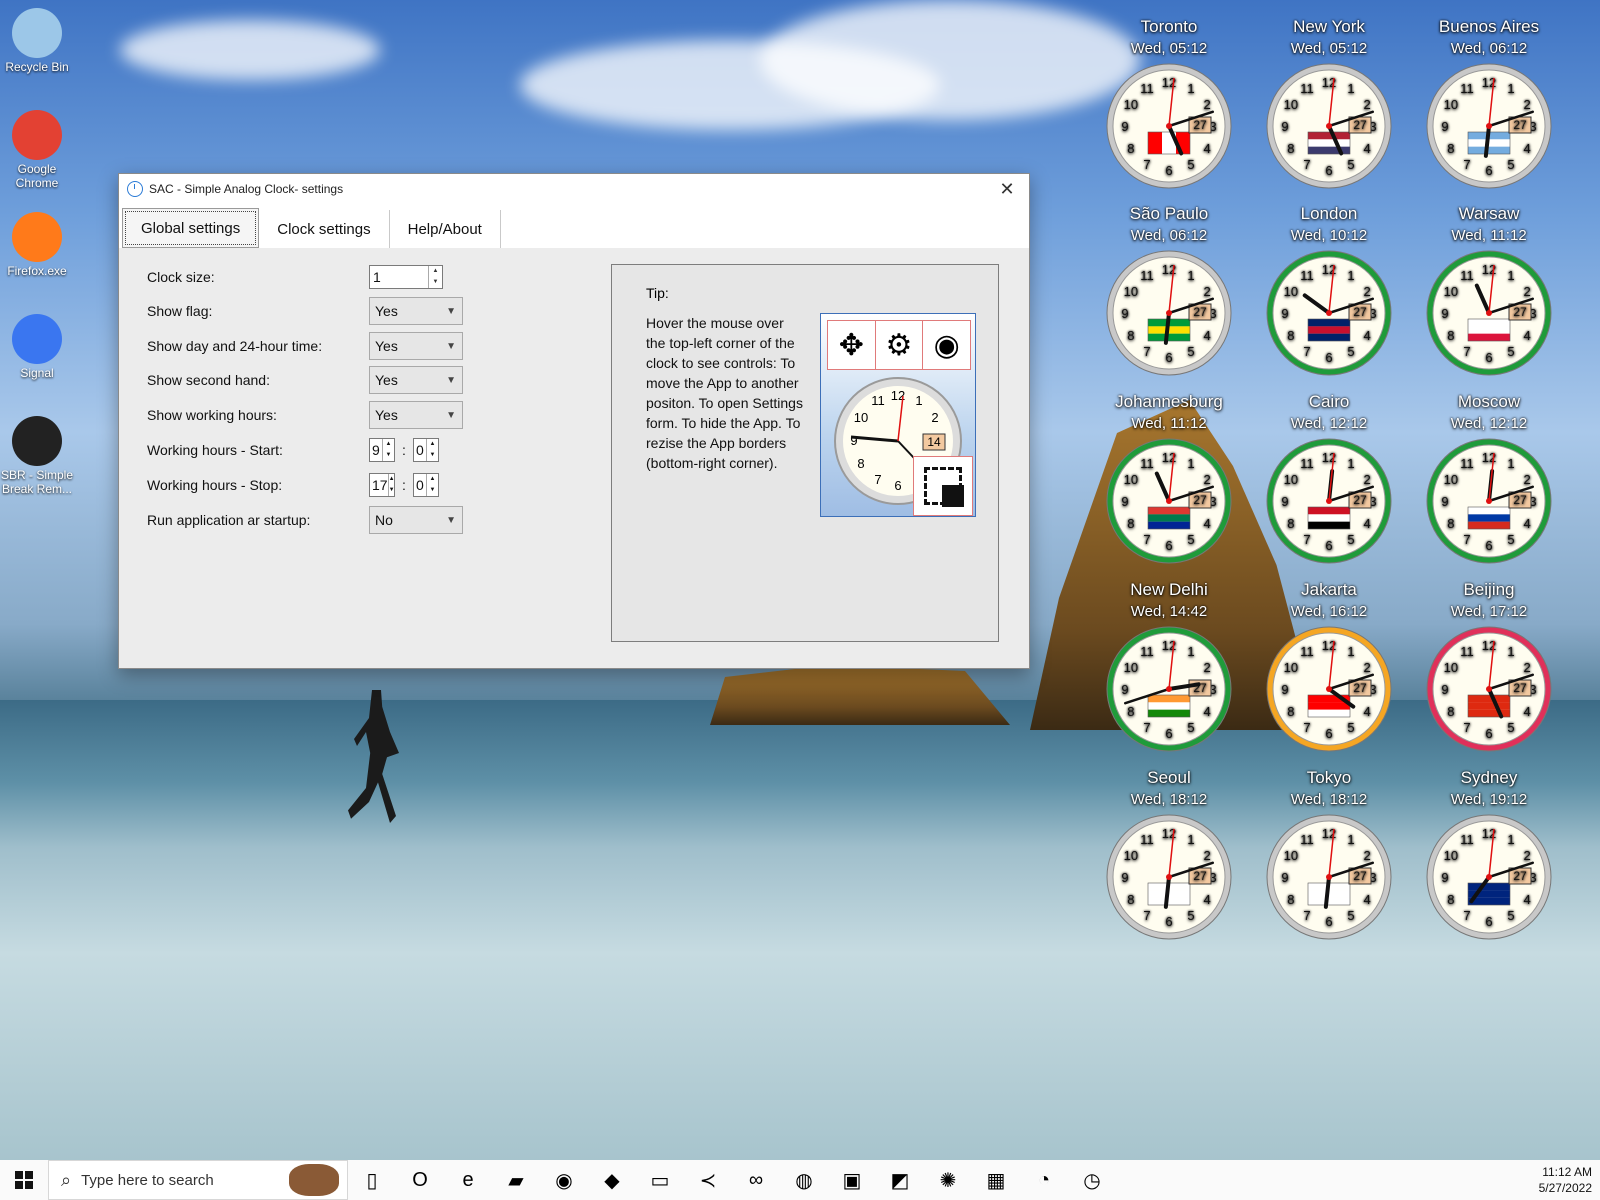 The height and width of the screenshot is (1200, 1600). I want to click on chrome-taskbar-icon: ◉, so click(564, 1180).